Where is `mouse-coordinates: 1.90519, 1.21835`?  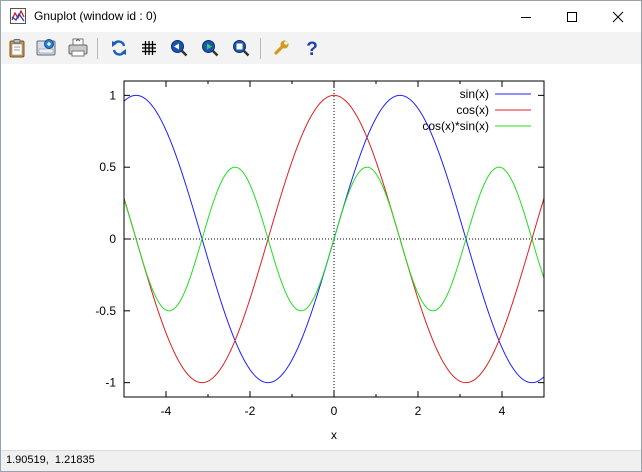 mouse-coordinates: 1.90519, 1.21835 is located at coordinates (50, 460).